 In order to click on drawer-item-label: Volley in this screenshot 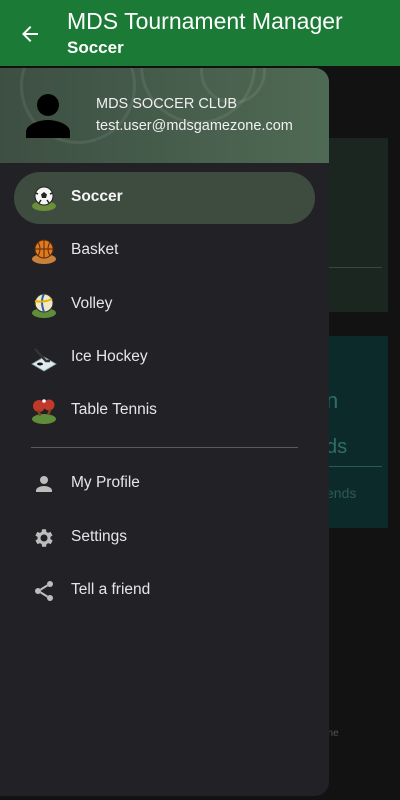, I will do `click(92, 303)`.